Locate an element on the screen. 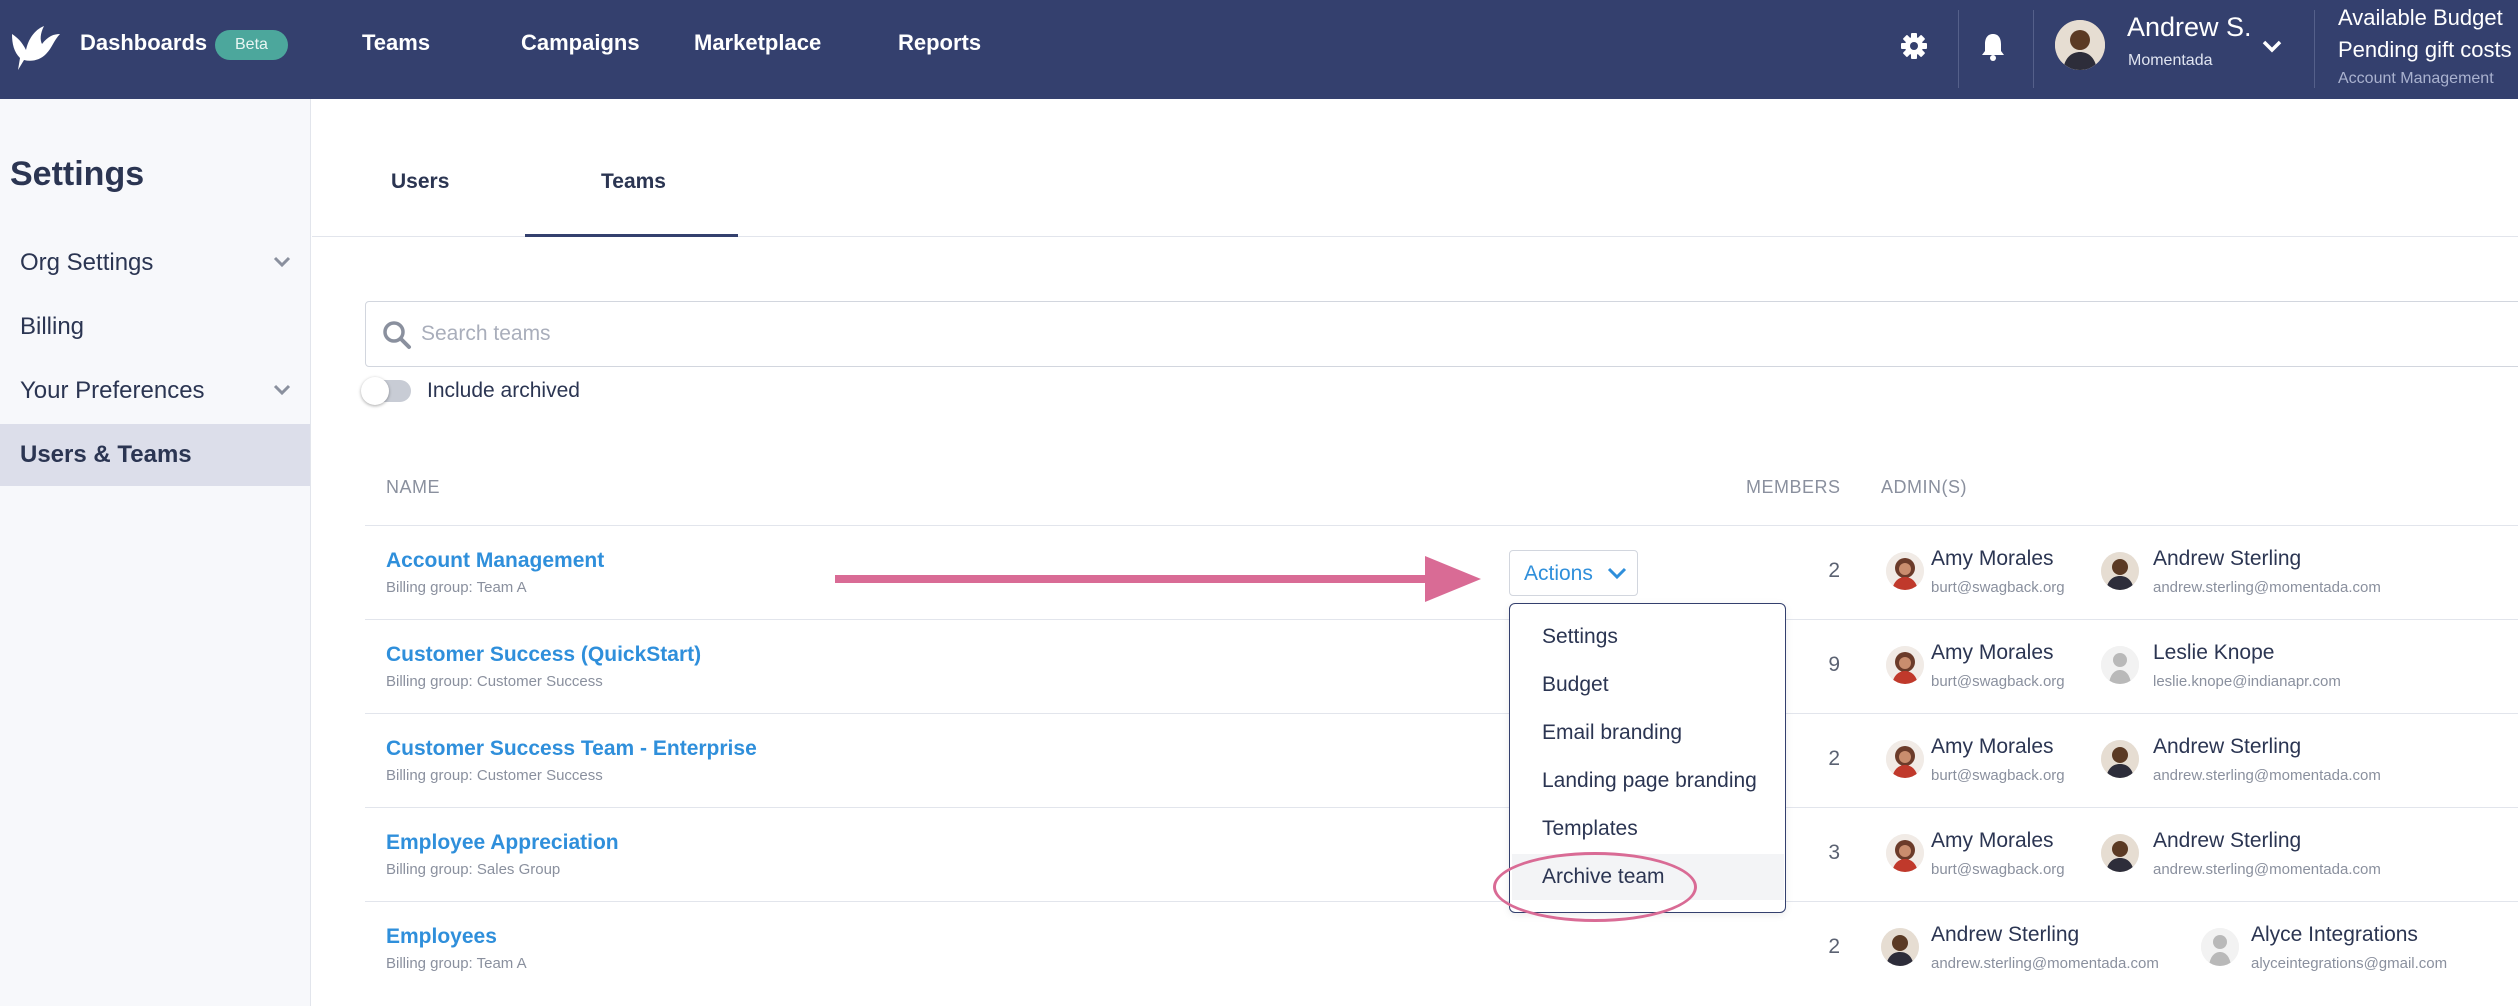 The height and width of the screenshot is (1006, 2518). admin-email: alyceintegrations@gmail.com is located at coordinates (2349, 963).